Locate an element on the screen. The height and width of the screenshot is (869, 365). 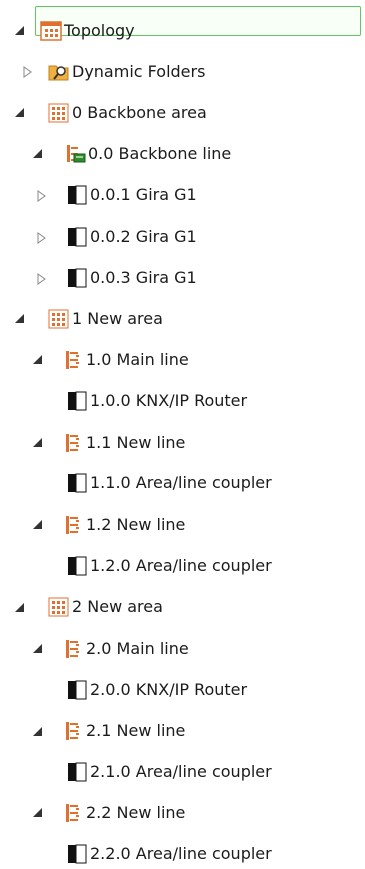
tree-node-device-2-1-0: 2.1.0 Area/line coupler is located at coordinates (169, 772).